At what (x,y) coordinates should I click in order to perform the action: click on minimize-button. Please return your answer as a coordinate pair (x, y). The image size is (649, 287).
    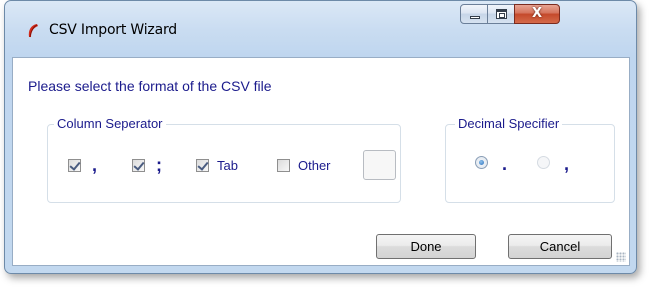
    Looking at the image, I should click on (474, 14).